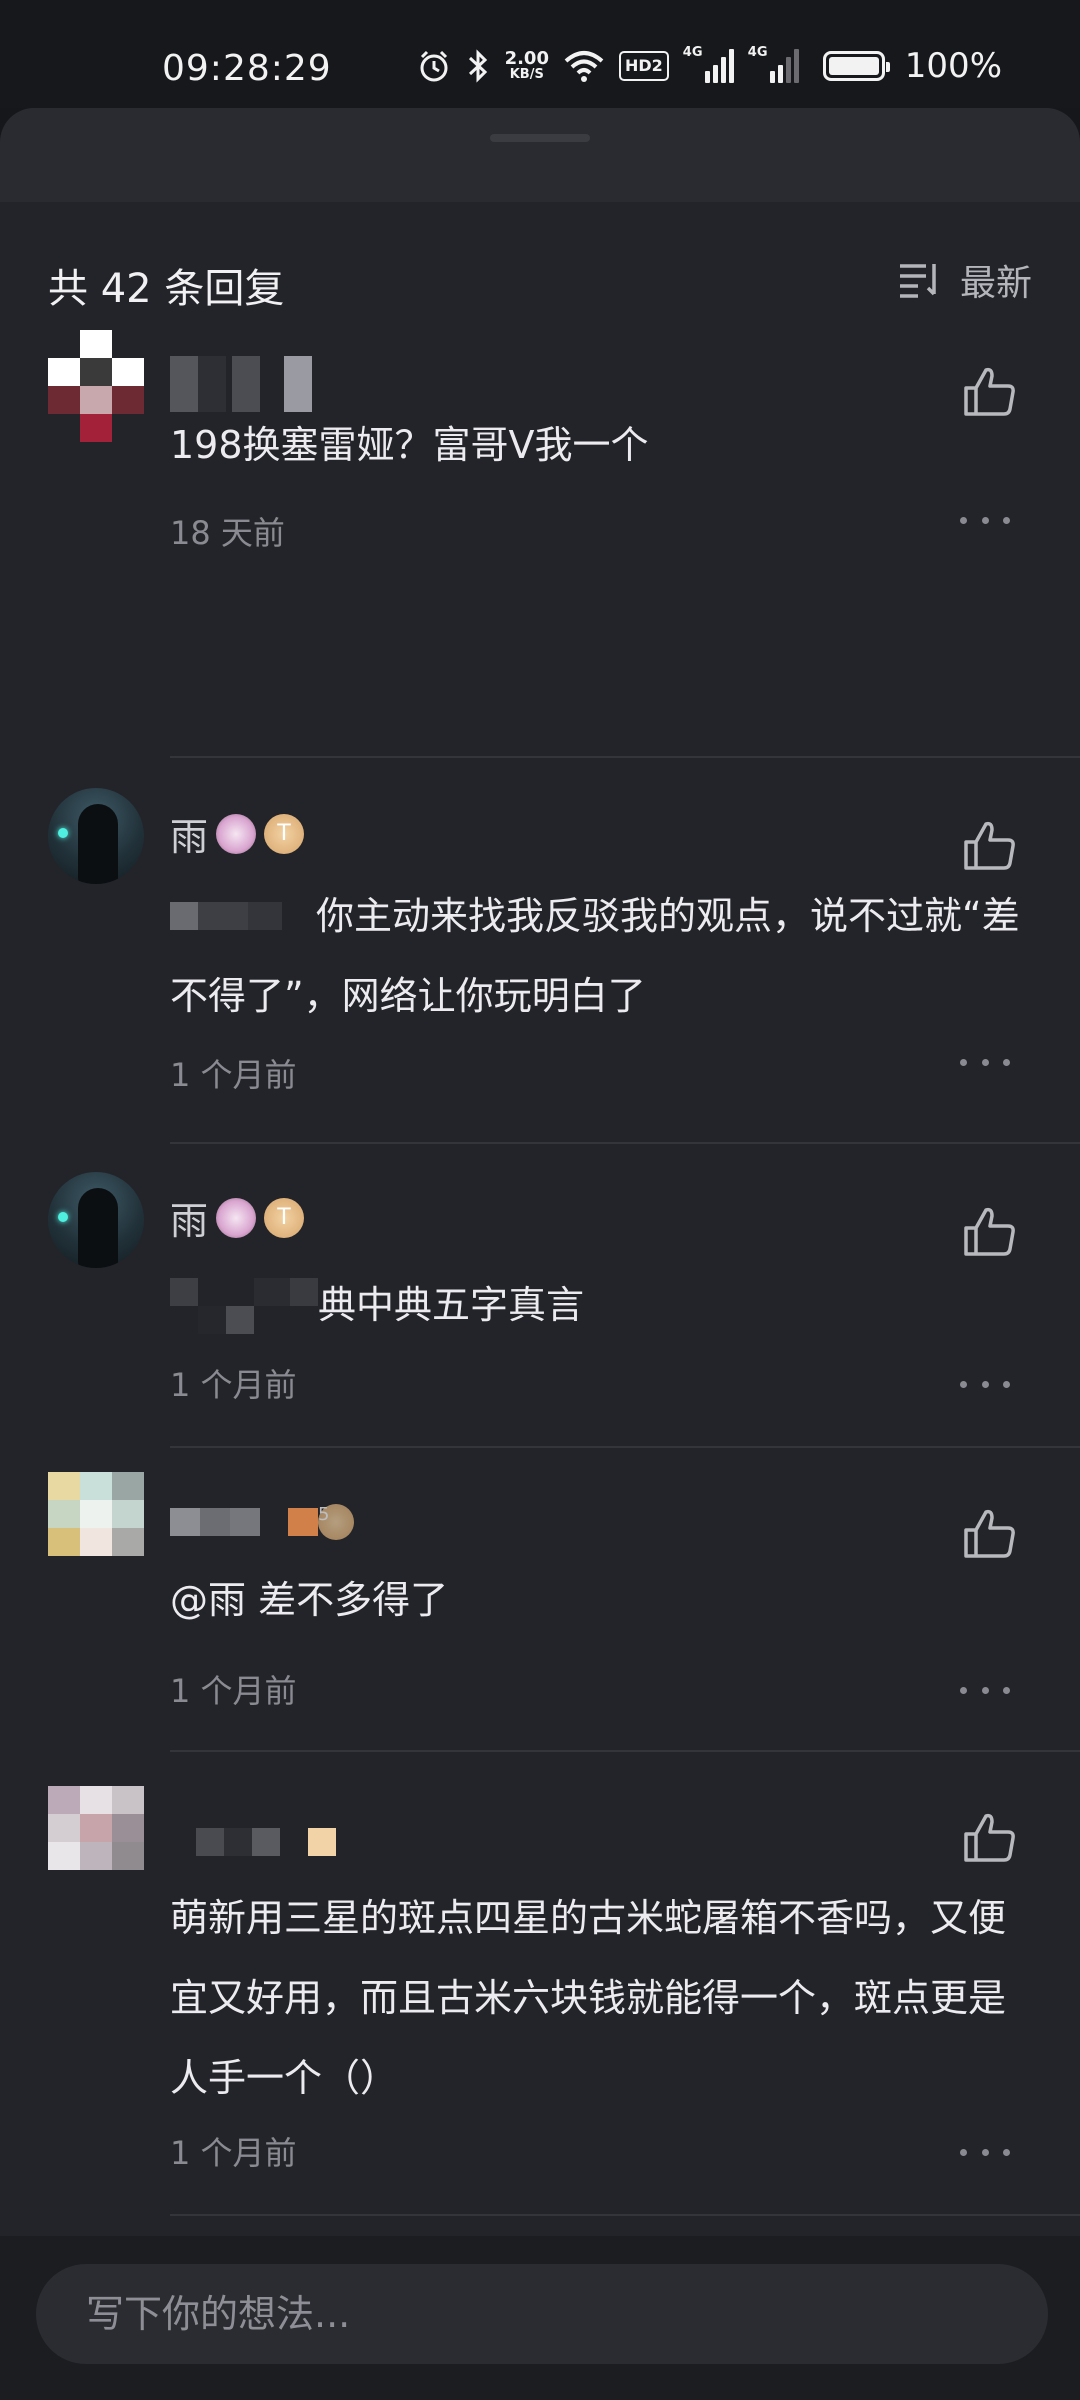  Describe the element at coordinates (262, 1522) in the screenshot. I see `username-blurred: 5` at that location.